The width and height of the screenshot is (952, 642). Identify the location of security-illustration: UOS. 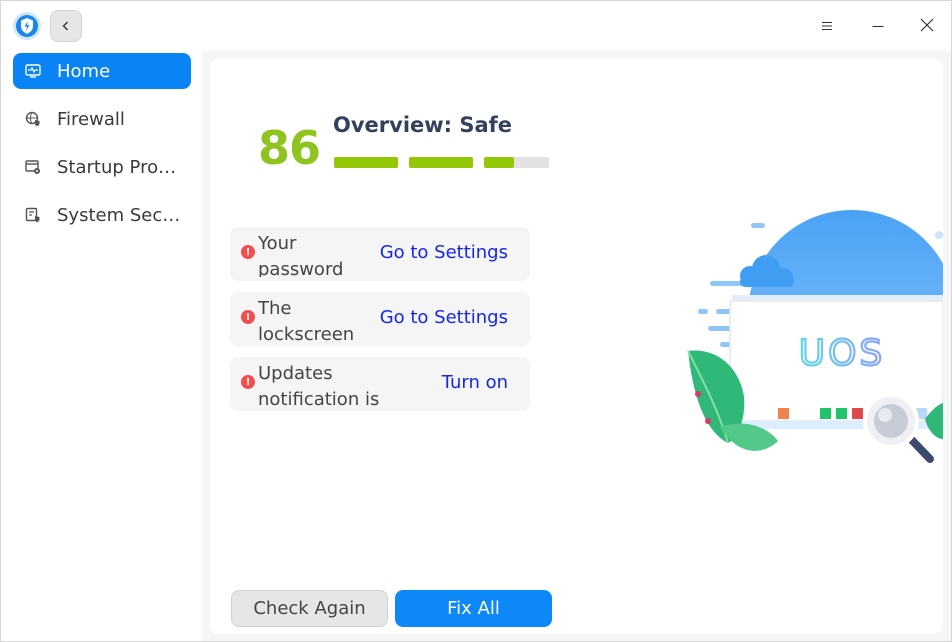
(816, 339).